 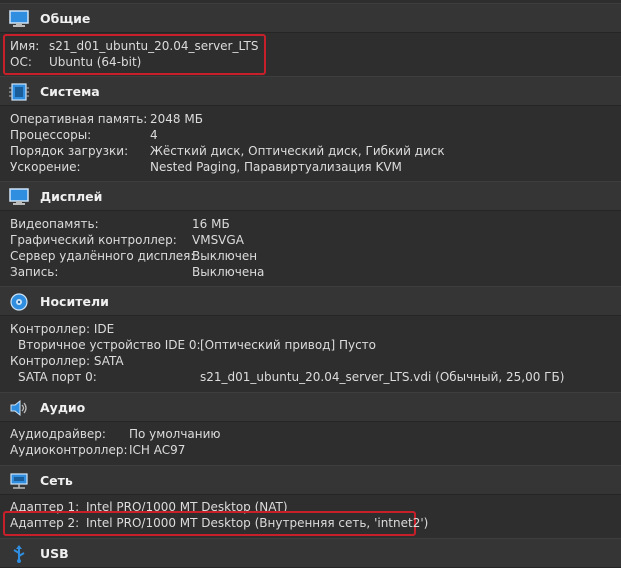 What do you see at coordinates (310, 407) in the screenshot?
I see `section-audio-header: Аудио` at bounding box center [310, 407].